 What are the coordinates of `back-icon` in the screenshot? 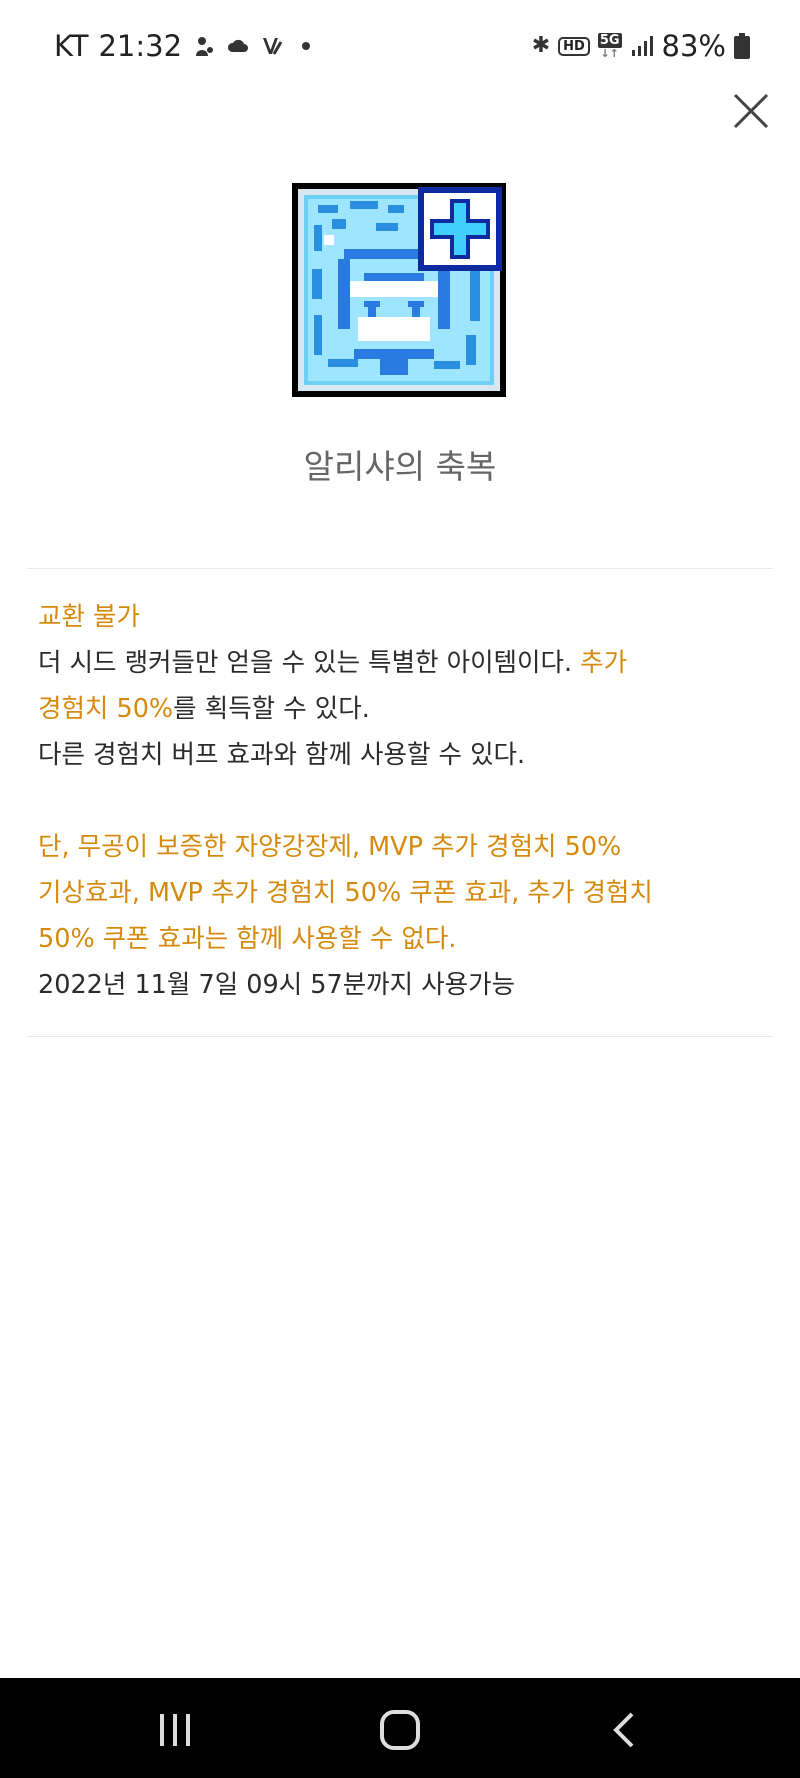 It's located at (623, 1730).